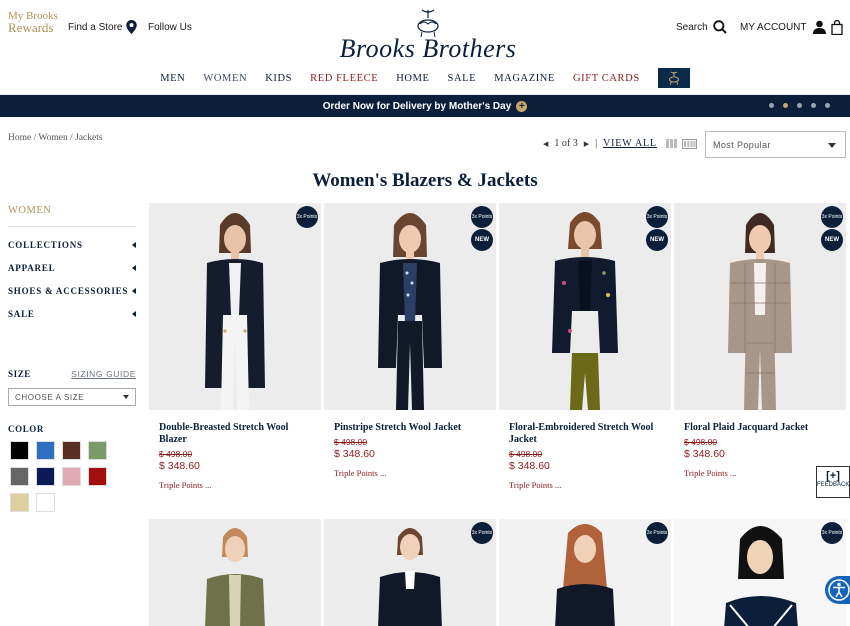  What do you see at coordinates (170, 27) in the screenshot?
I see `follow-us-link: Follow Us` at bounding box center [170, 27].